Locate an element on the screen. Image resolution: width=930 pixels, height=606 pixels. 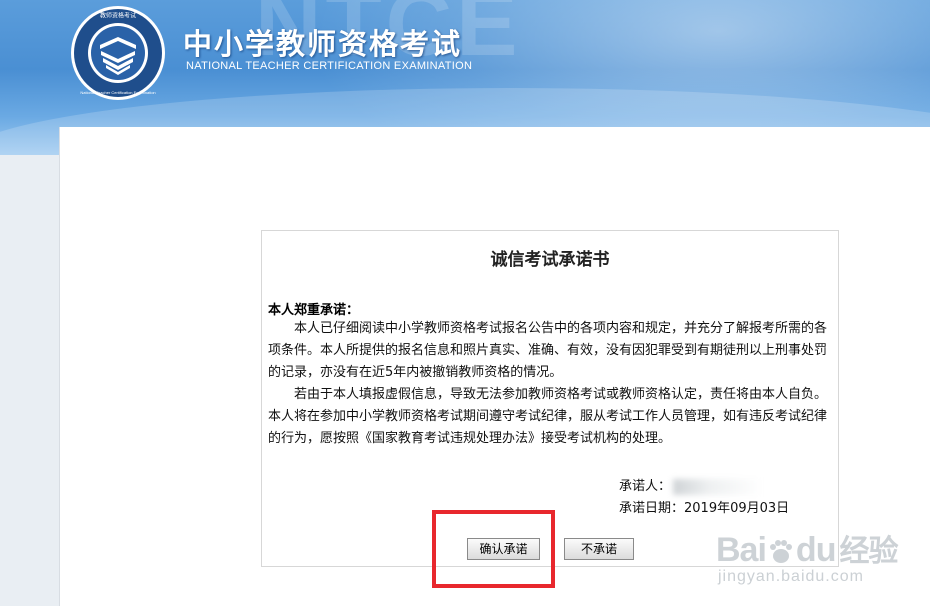
pledge-heading: 本人郑重承诺： is located at coordinates (314, 310).